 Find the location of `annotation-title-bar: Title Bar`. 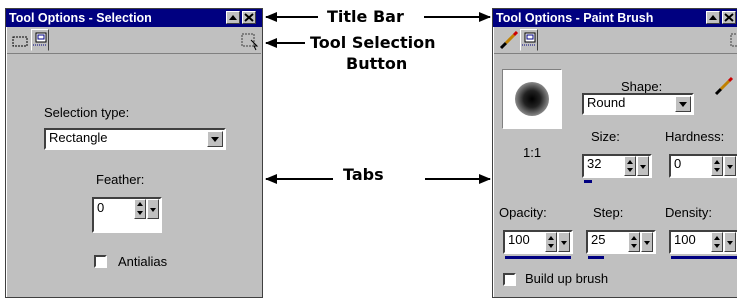

annotation-title-bar: Title Bar is located at coordinates (365, 16).